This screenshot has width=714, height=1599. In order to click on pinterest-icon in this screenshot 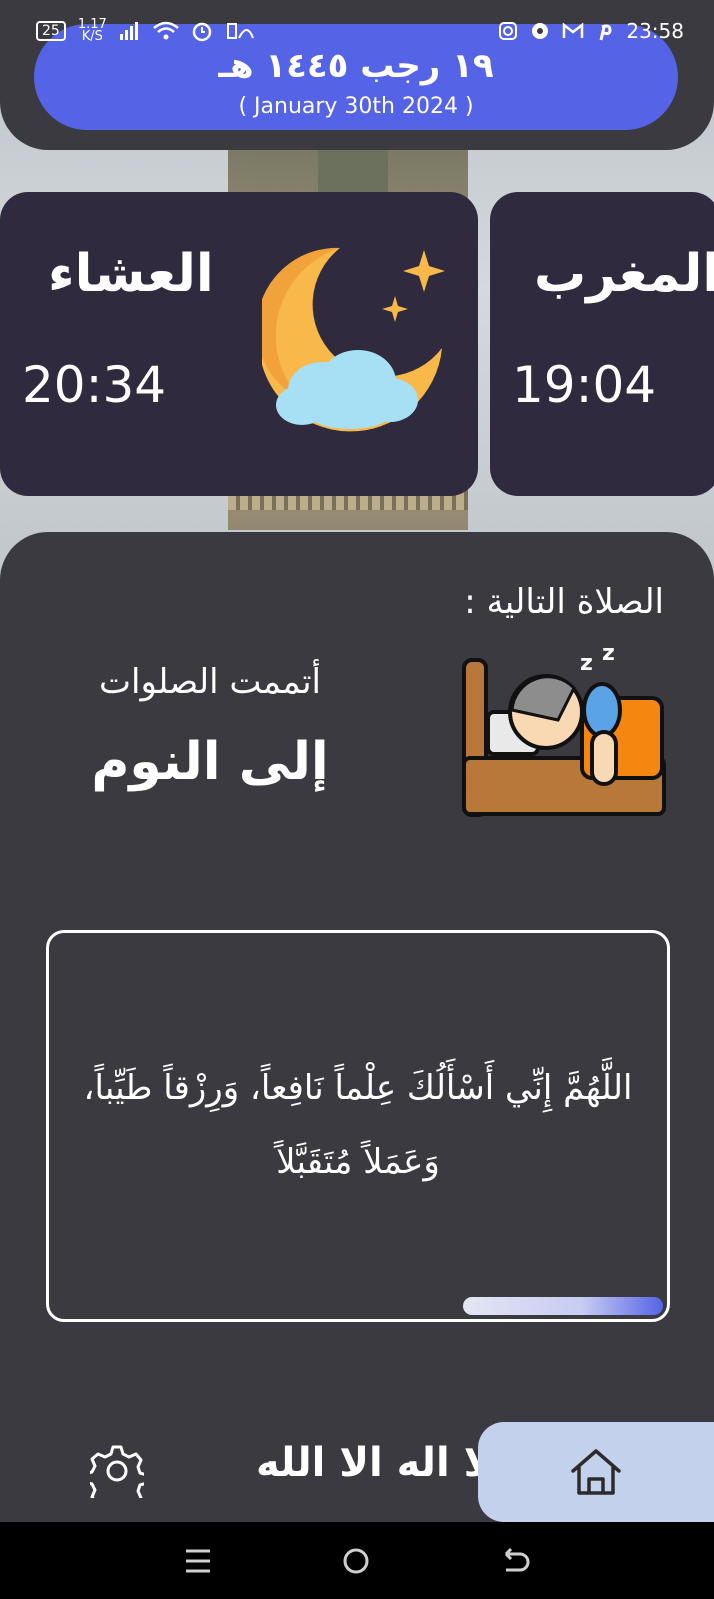, I will do `click(605, 32)`.